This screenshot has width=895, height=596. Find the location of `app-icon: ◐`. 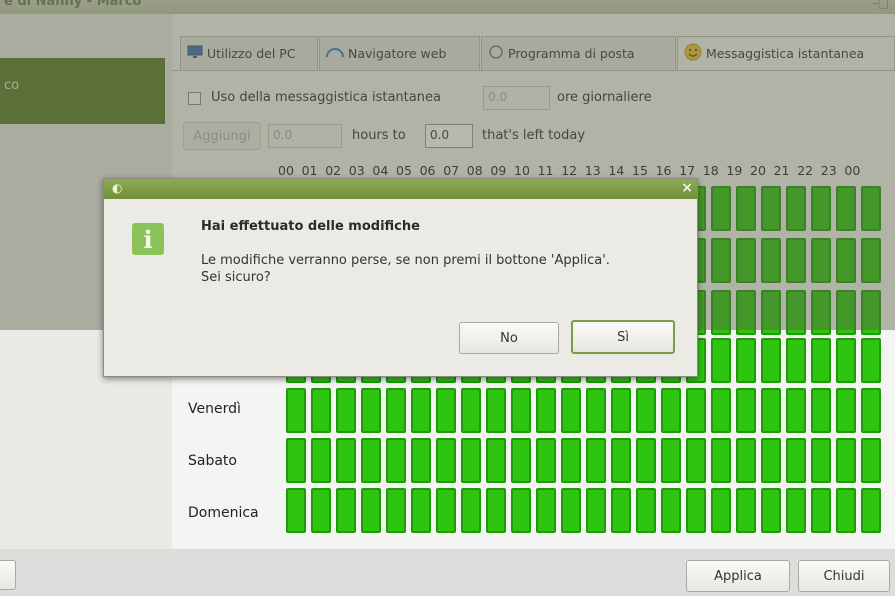

app-icon: ◐ is located at coordinates (117, 188).